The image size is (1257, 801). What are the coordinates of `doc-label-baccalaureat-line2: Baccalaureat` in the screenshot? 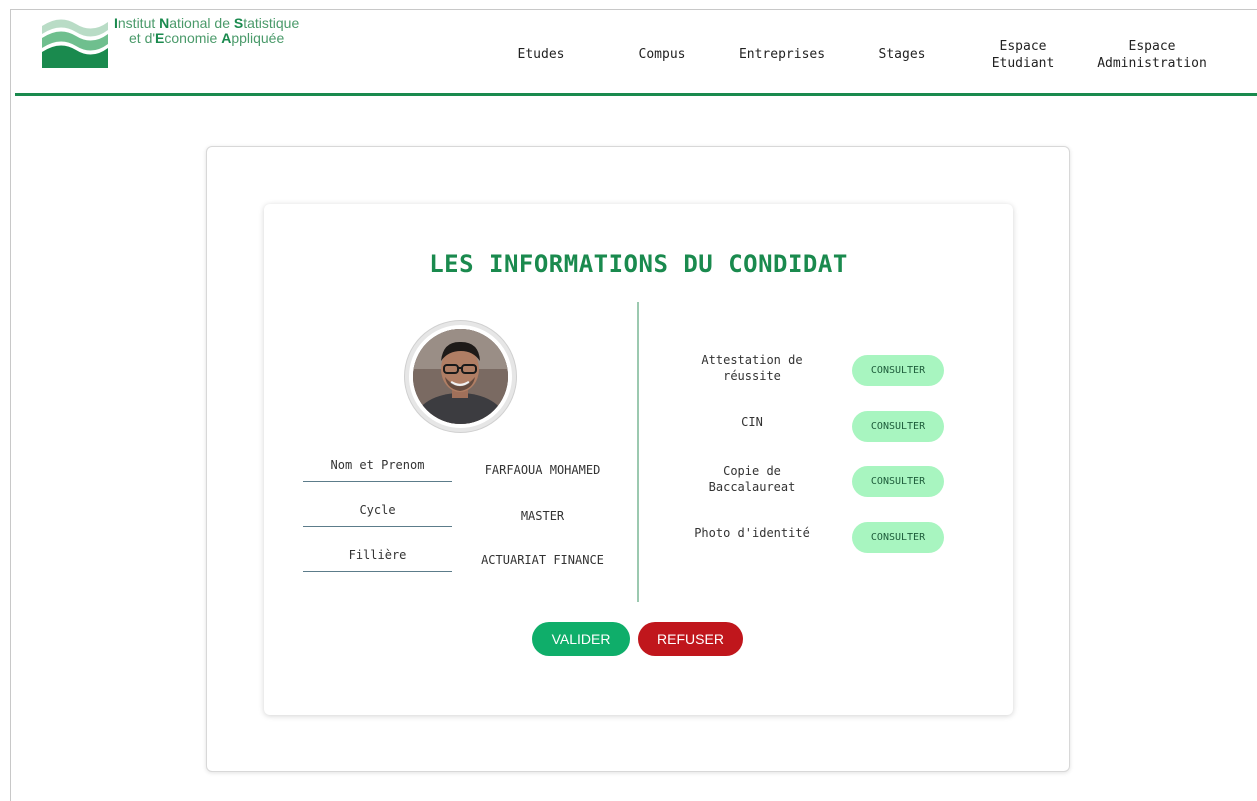 It's located at (752, 487).